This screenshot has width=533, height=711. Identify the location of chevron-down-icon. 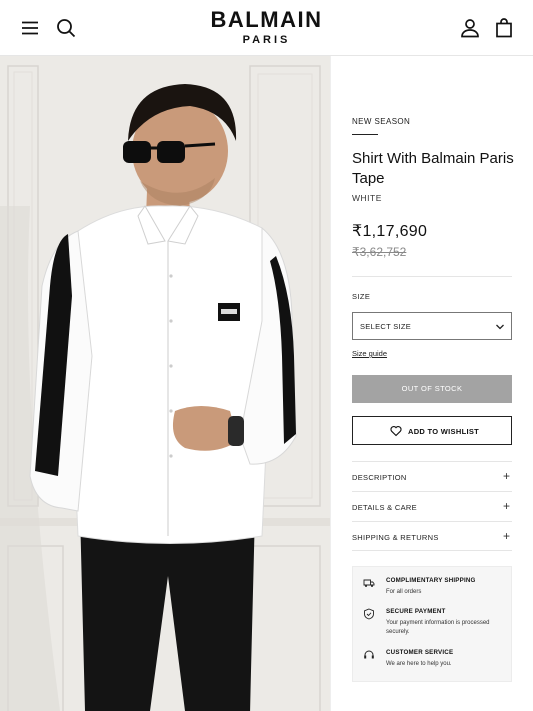
(500, 327).